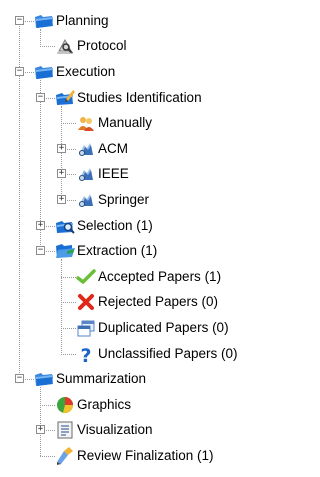 This screenshot has height=477, width=320. What do you see at coordinates (65, 456) in the screenshot?
I see `finalize-icon` at bounding box center [65, 456].